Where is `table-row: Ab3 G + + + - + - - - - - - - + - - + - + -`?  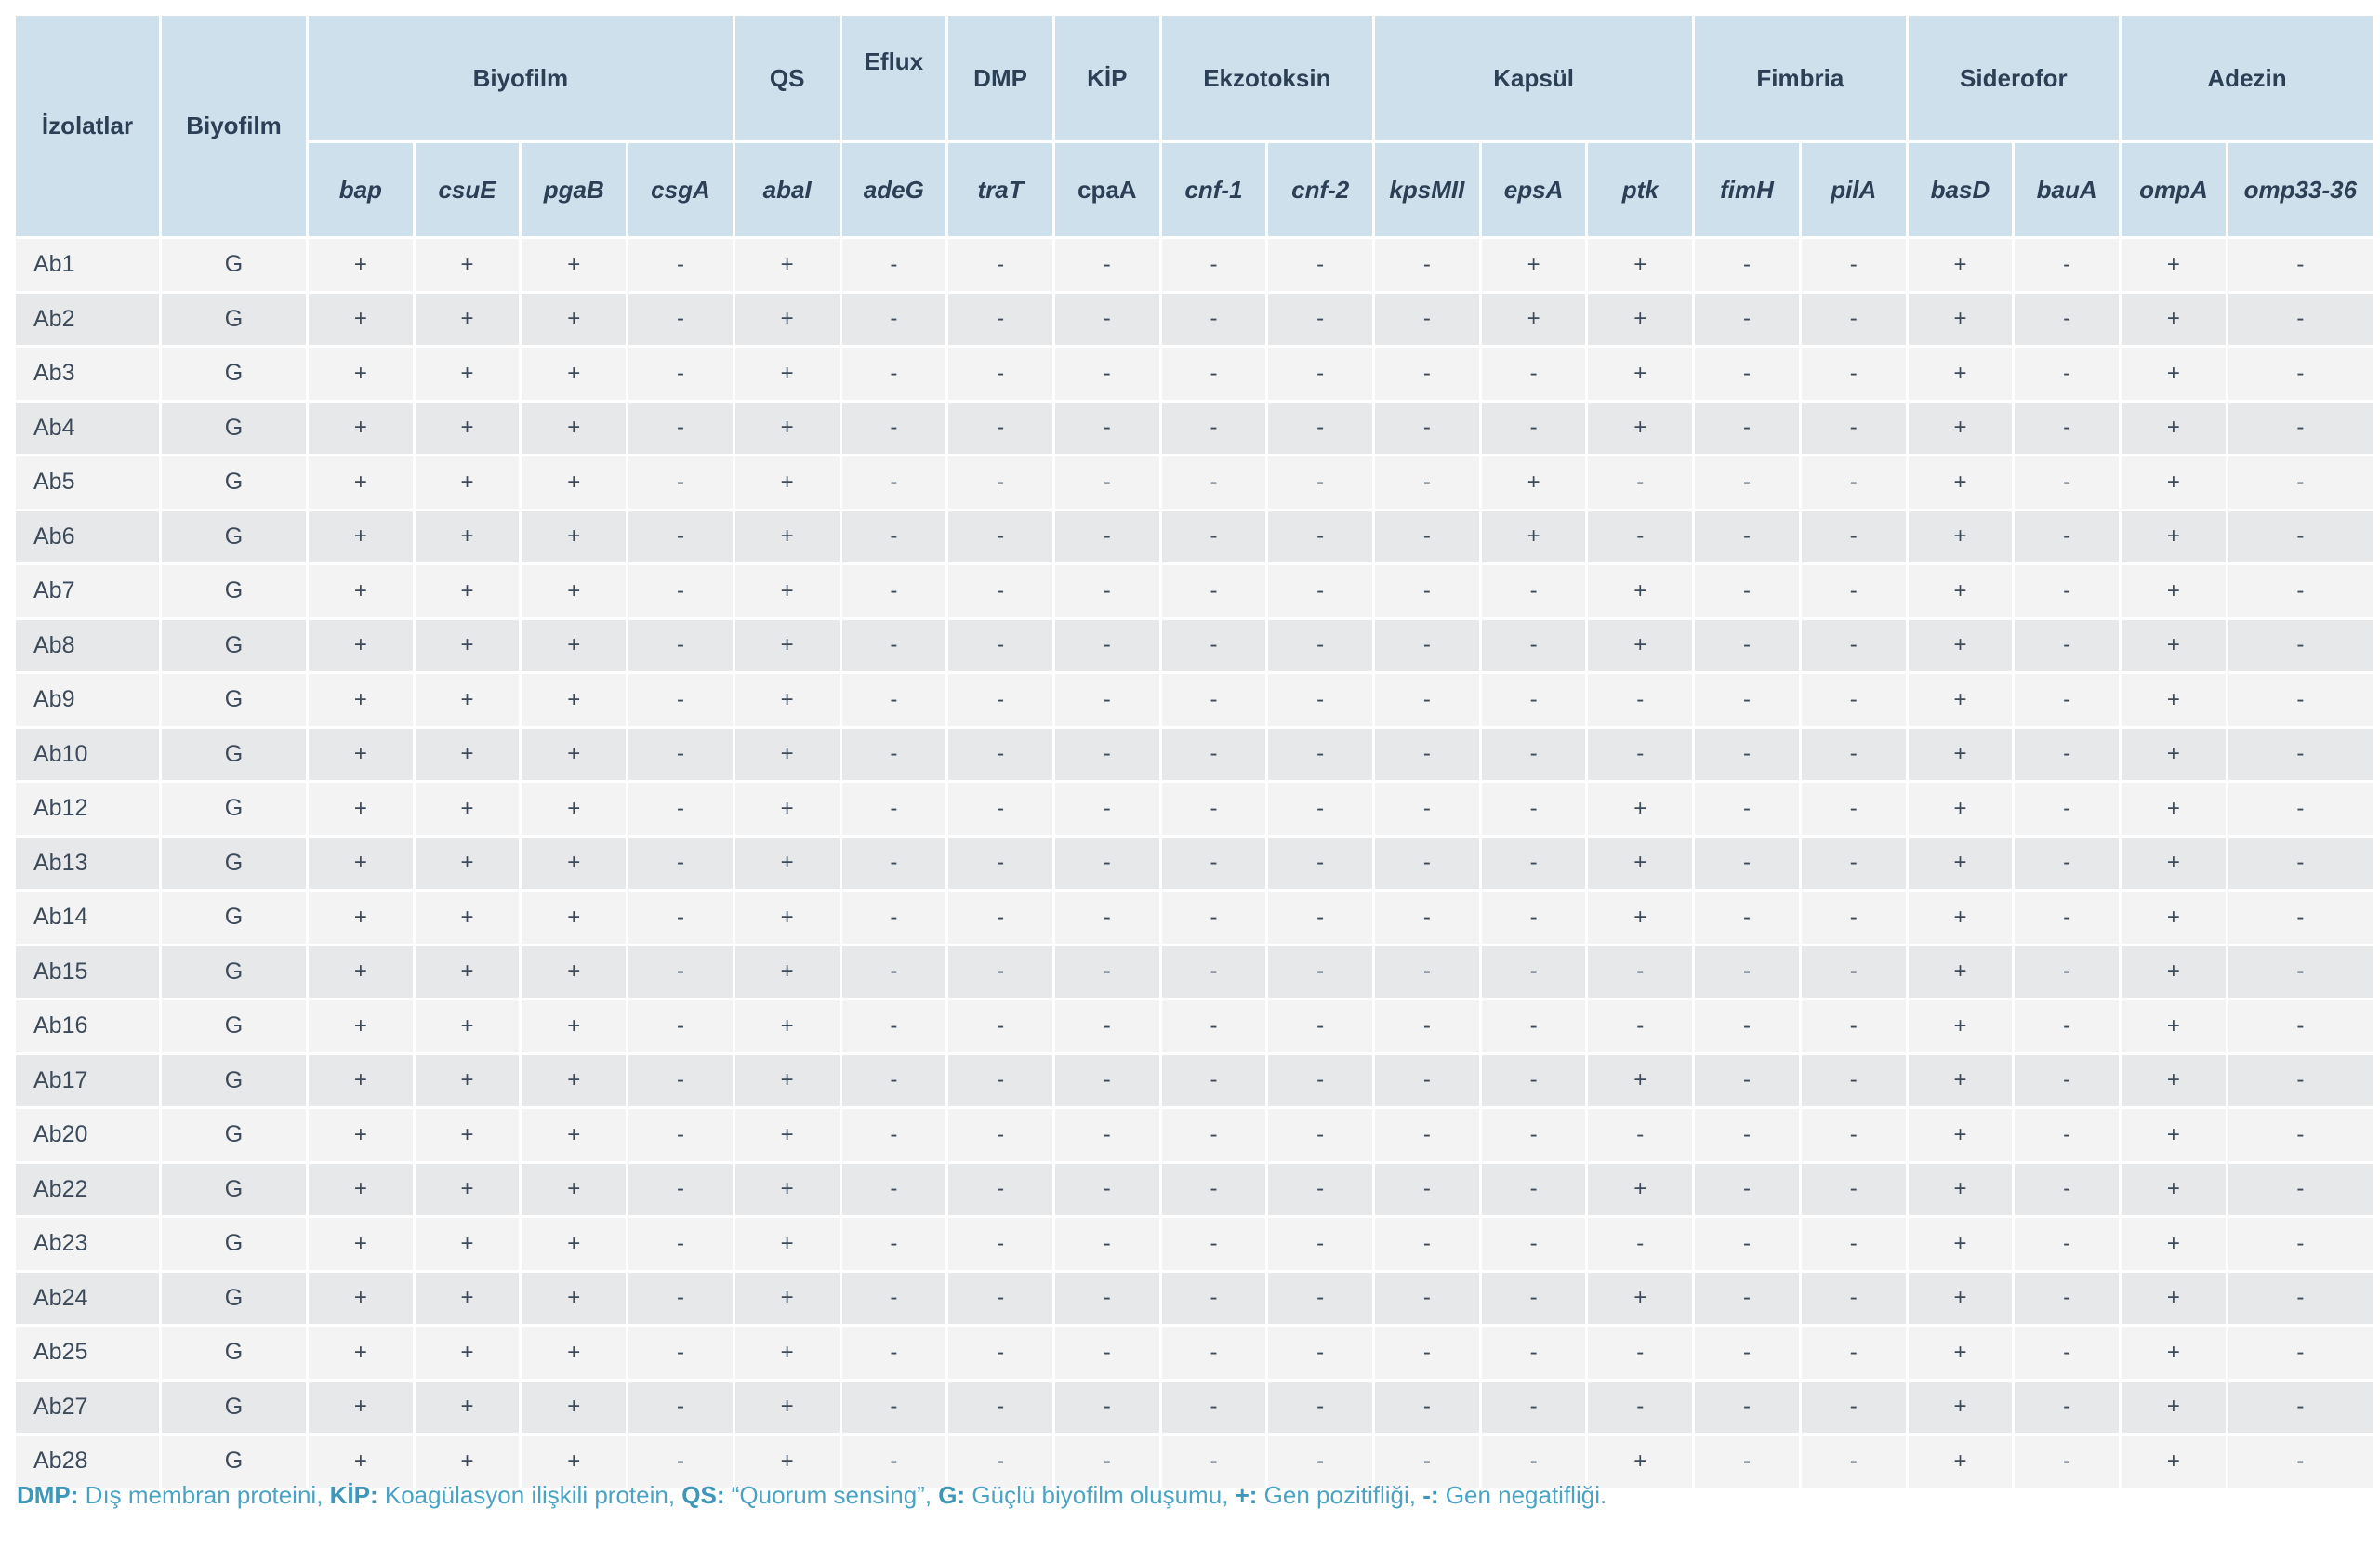
table-row: Ab3 G + + + - + - - - - - - - + - - + - + - is located at coordinates (1194, 374).